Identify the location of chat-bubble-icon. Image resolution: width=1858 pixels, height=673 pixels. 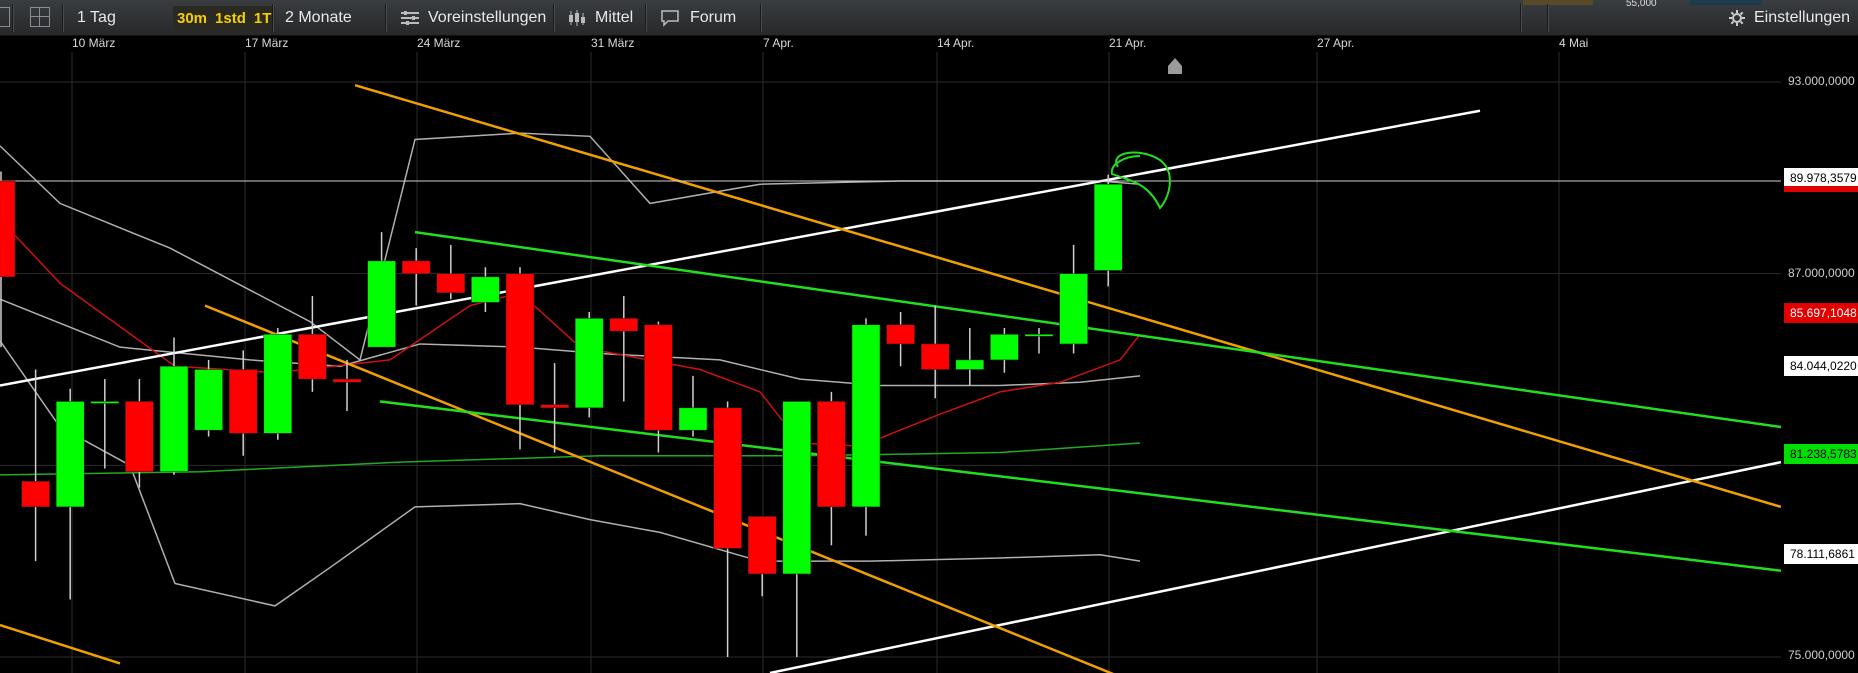
(670, 18).